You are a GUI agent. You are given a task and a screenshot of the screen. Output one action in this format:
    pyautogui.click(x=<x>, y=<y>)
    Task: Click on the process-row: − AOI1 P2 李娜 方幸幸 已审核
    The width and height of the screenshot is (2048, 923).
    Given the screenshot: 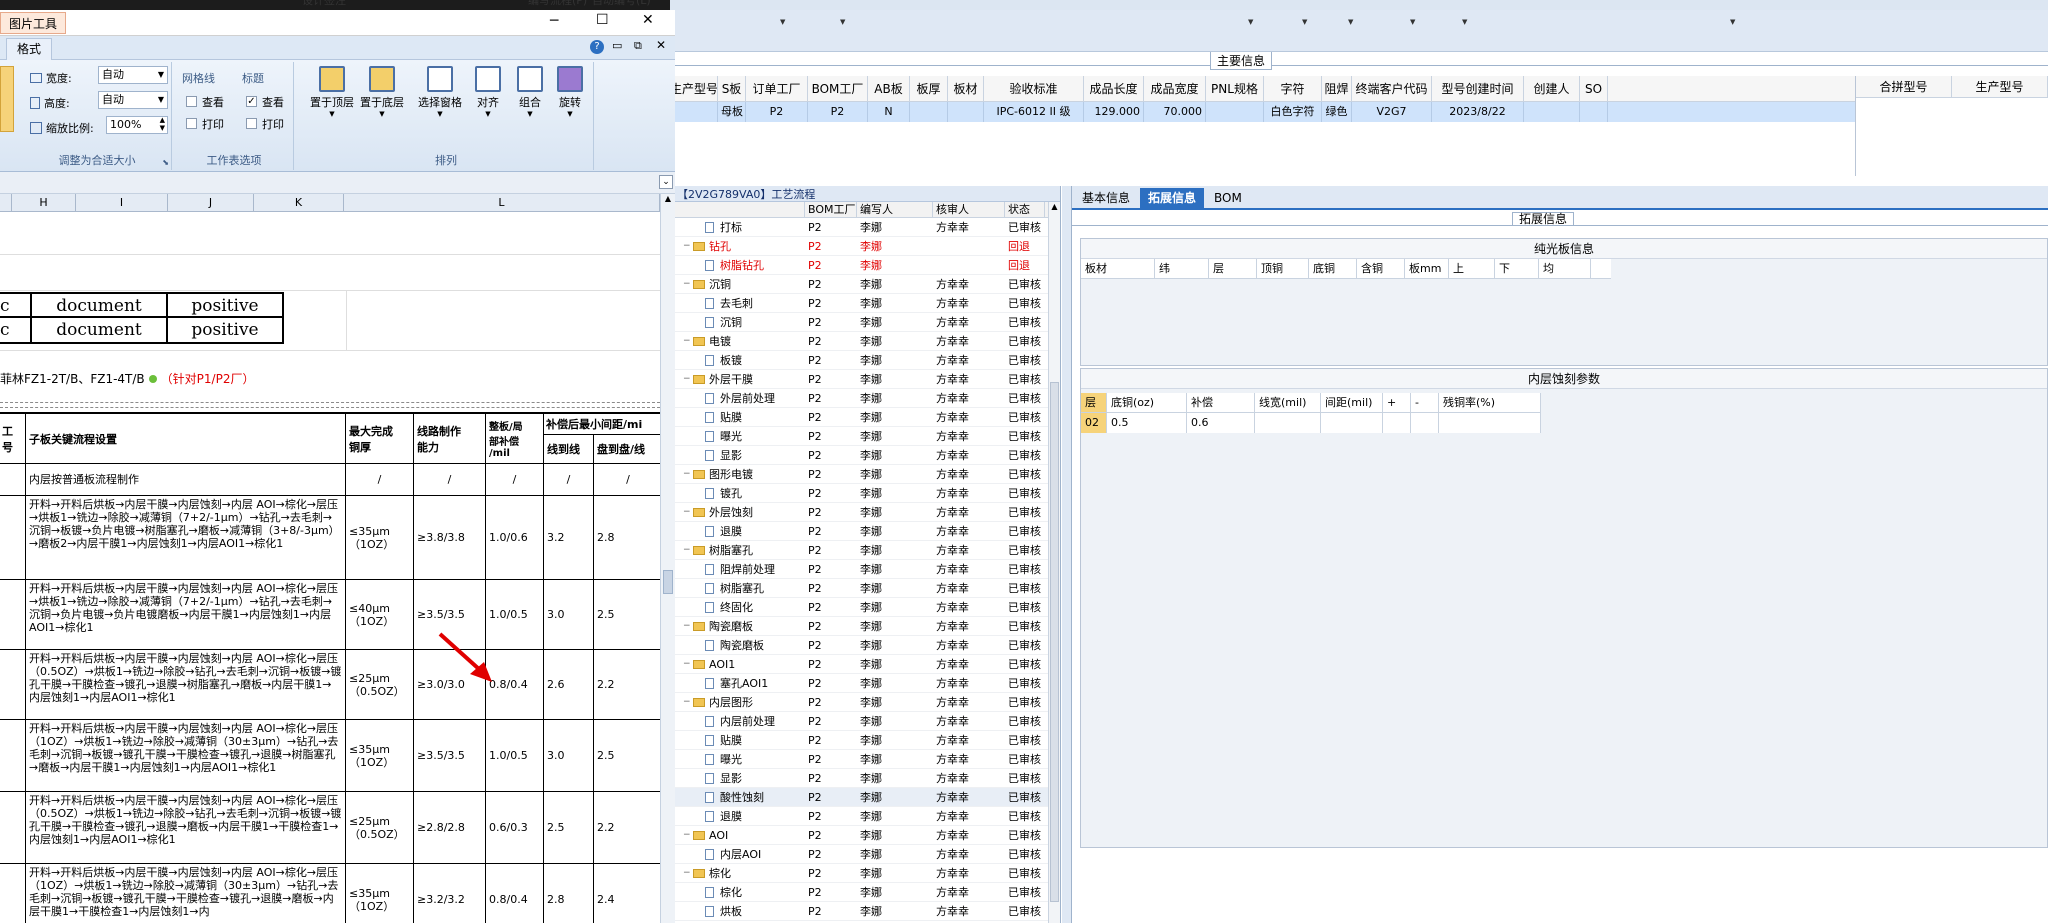 What is the action you would take?
    pyautogui.click(x=867, y=664)
    